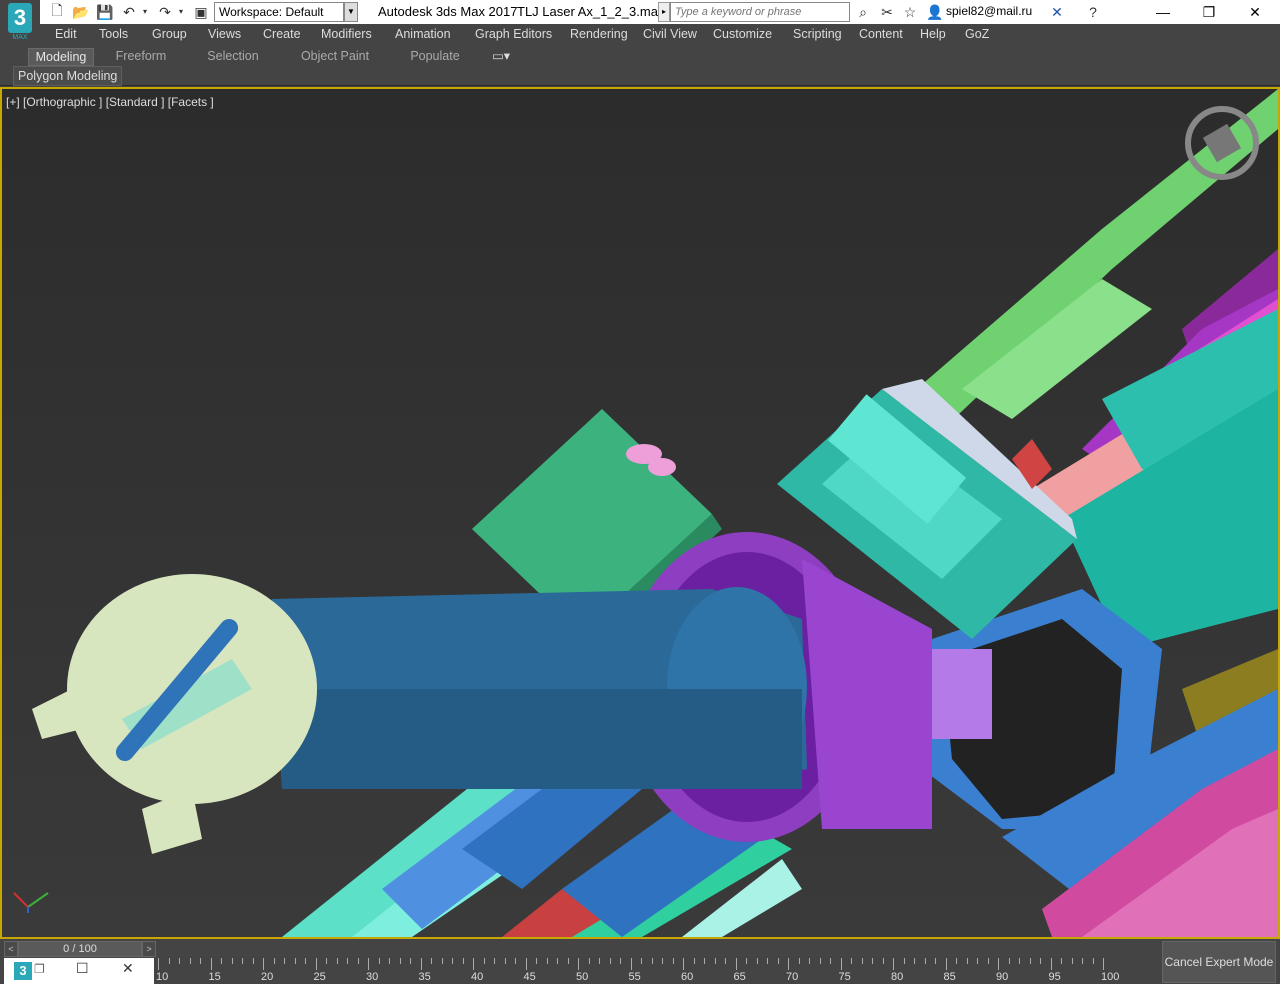 The image size is (1280, 984). I want to click on purple-collar, so click(867, 694).